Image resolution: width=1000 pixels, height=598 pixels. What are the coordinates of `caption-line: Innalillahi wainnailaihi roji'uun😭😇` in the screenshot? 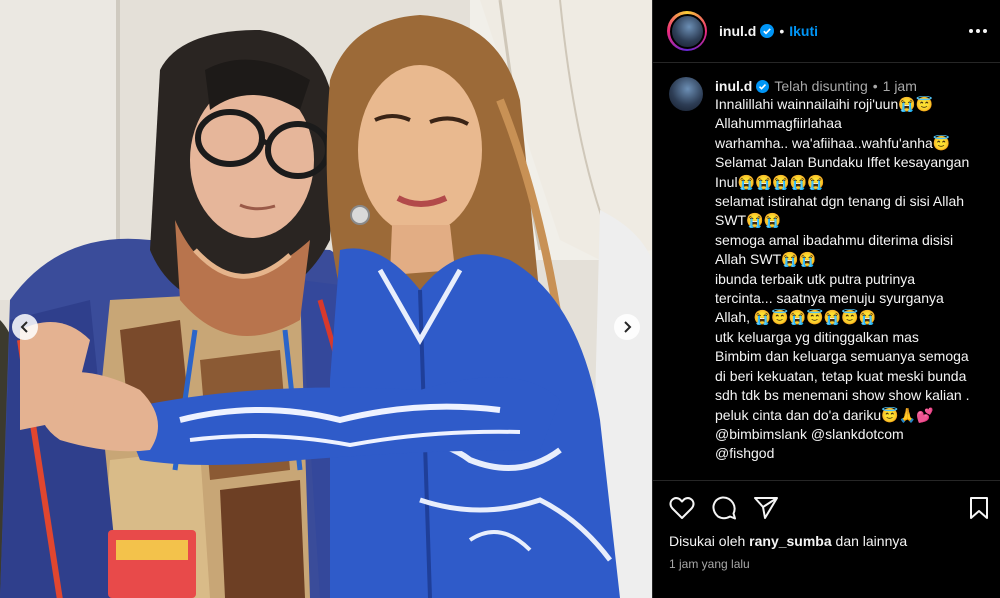 It's located at (824, 104).